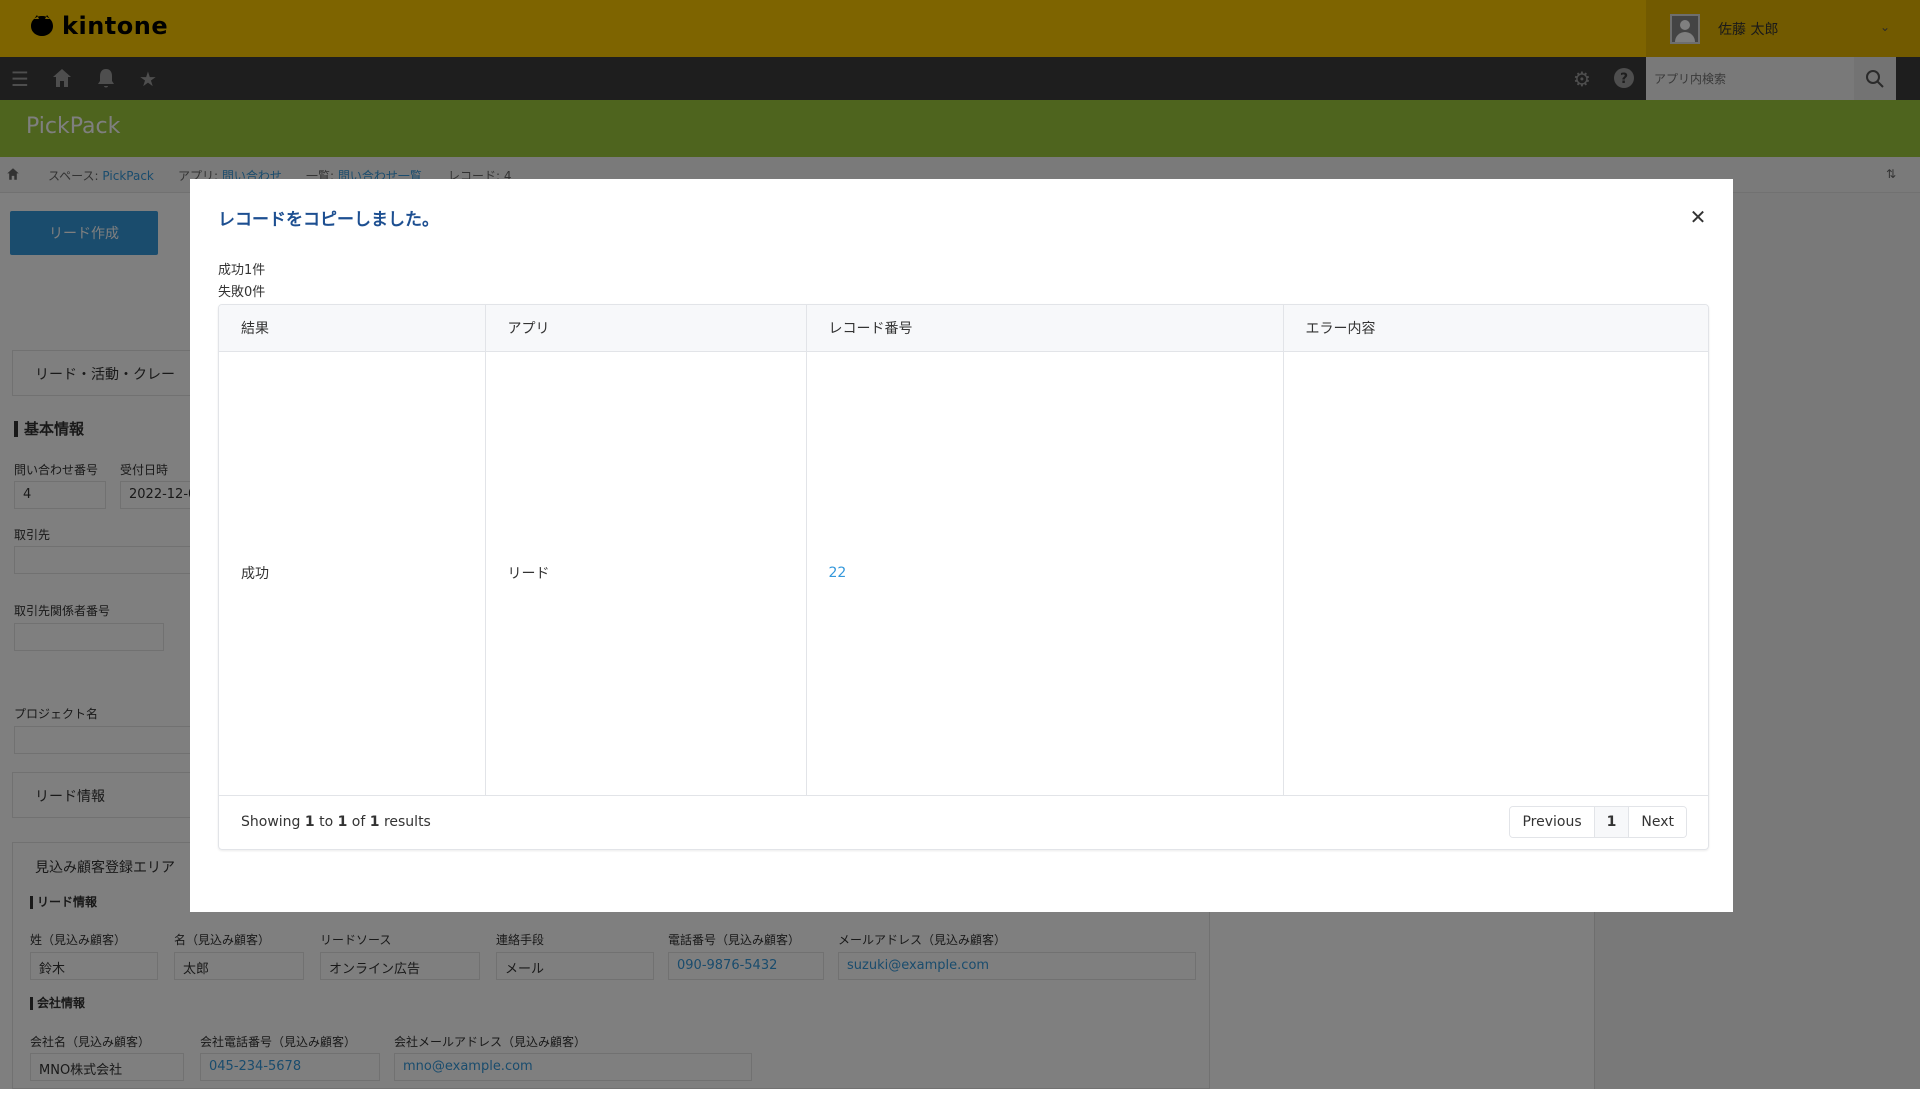 The image size is (1920, 1113). I want to click on pagination: Previous 1 Next, so click(1598, 822).